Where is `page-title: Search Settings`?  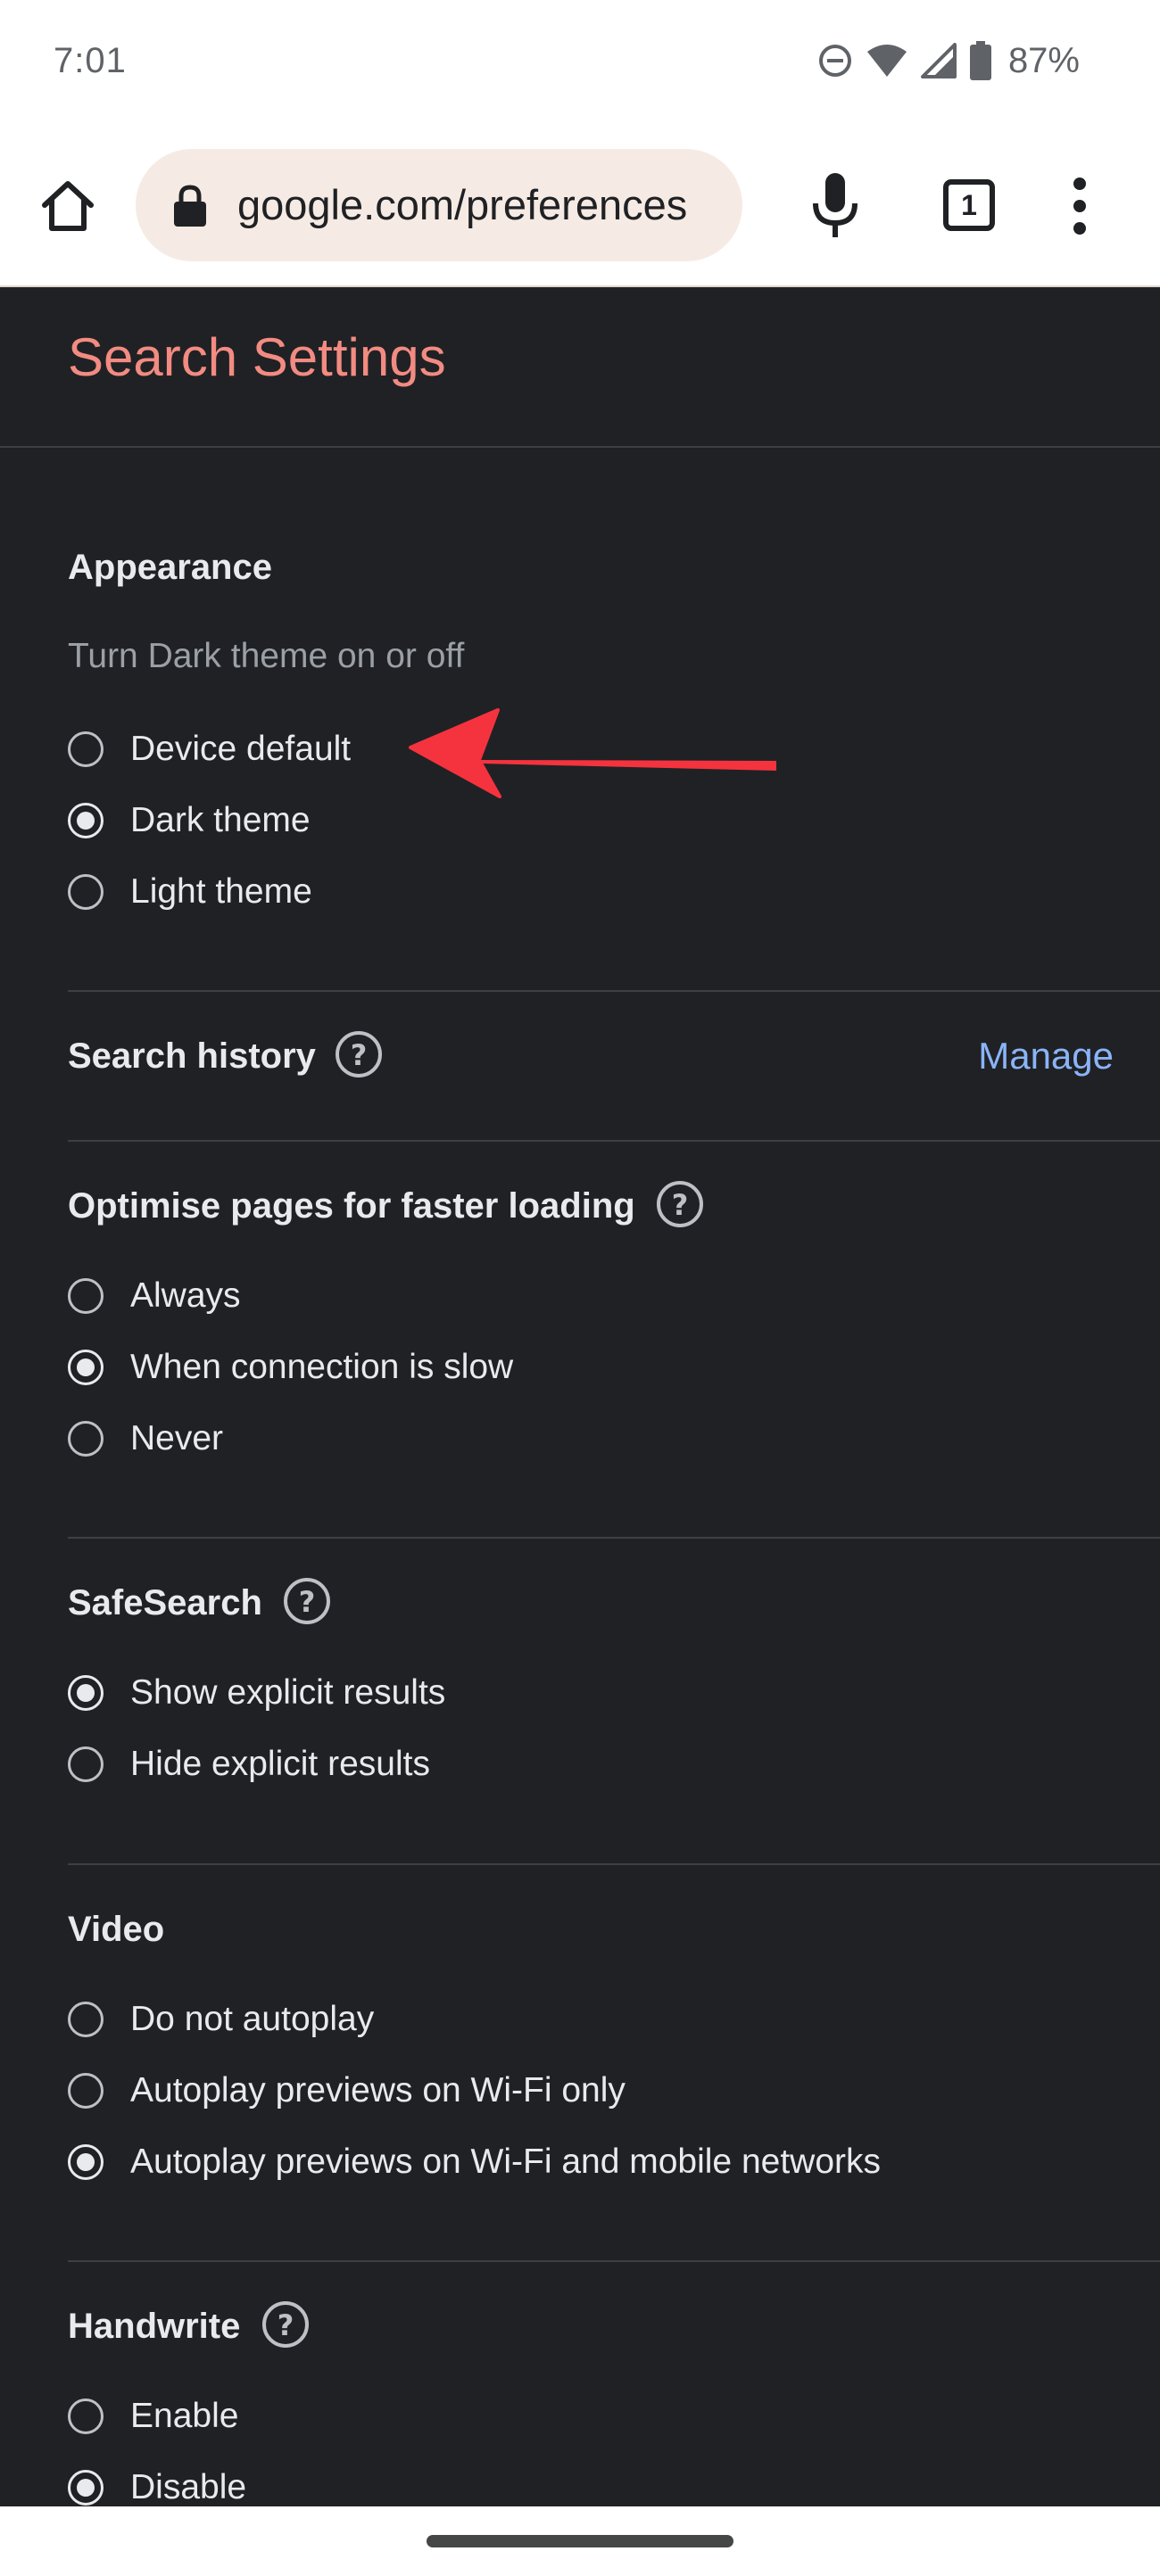 page-title: Search Settings is located at coordinates (257, 357).